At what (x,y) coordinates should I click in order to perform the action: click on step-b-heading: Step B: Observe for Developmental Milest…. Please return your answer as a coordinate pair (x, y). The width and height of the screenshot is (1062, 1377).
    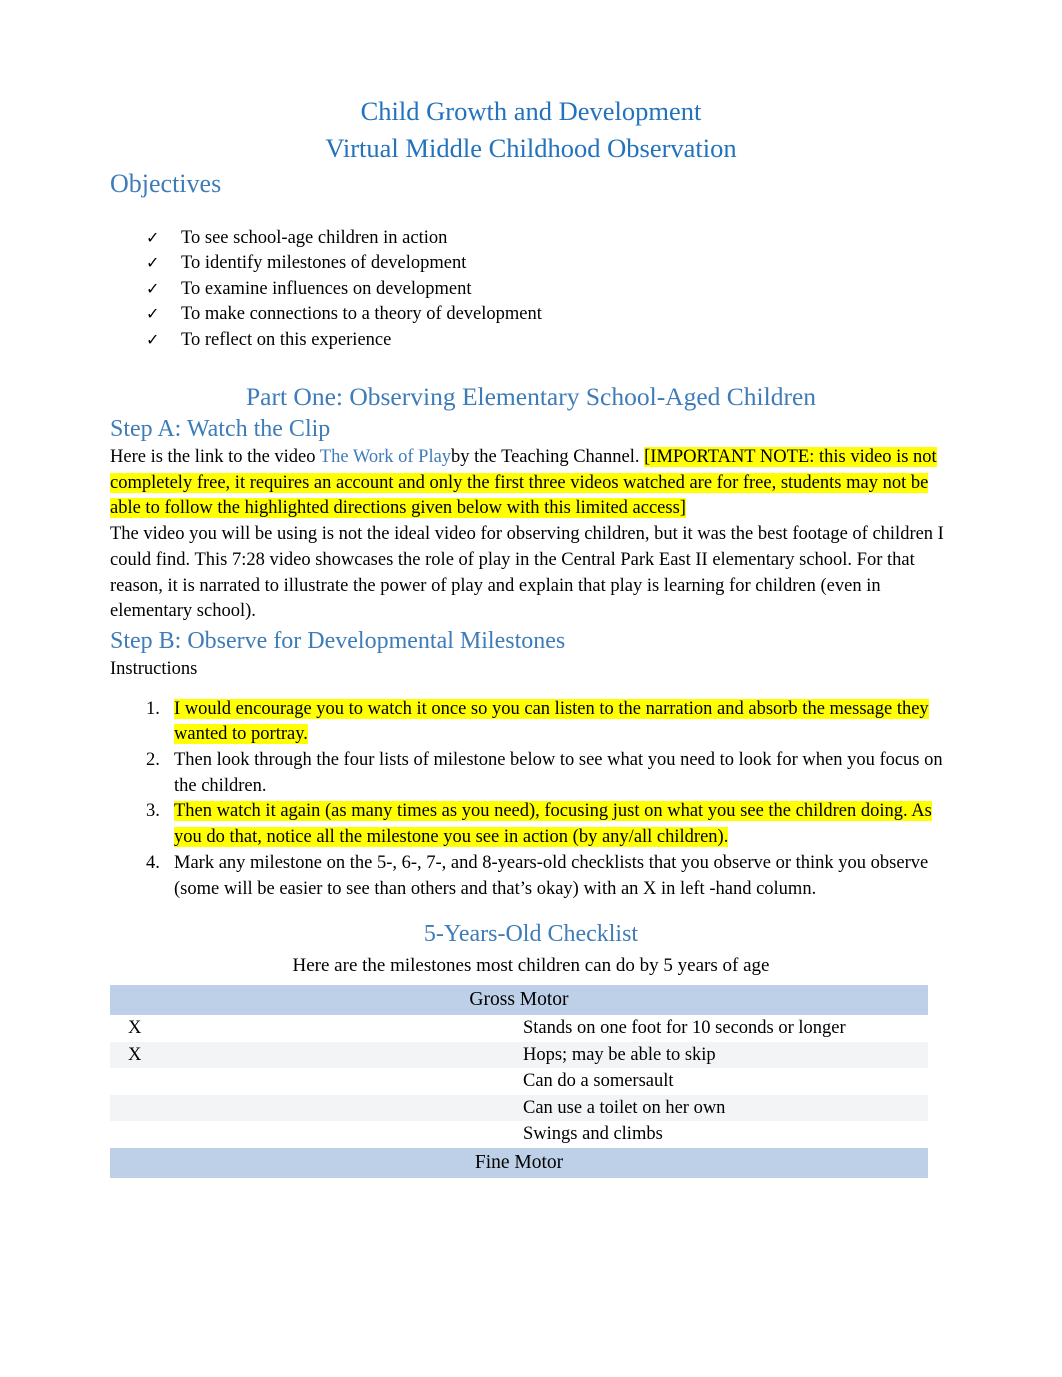
    Looking at the image, I should click on (338, 640).